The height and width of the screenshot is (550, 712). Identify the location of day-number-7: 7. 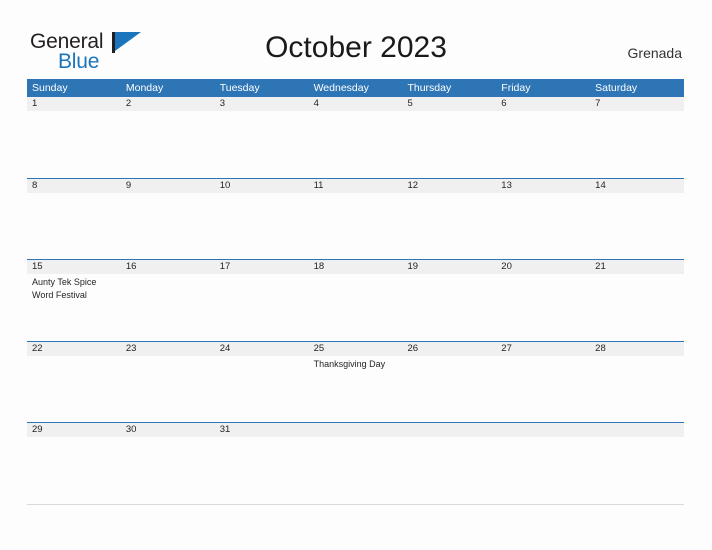
(637, 104).